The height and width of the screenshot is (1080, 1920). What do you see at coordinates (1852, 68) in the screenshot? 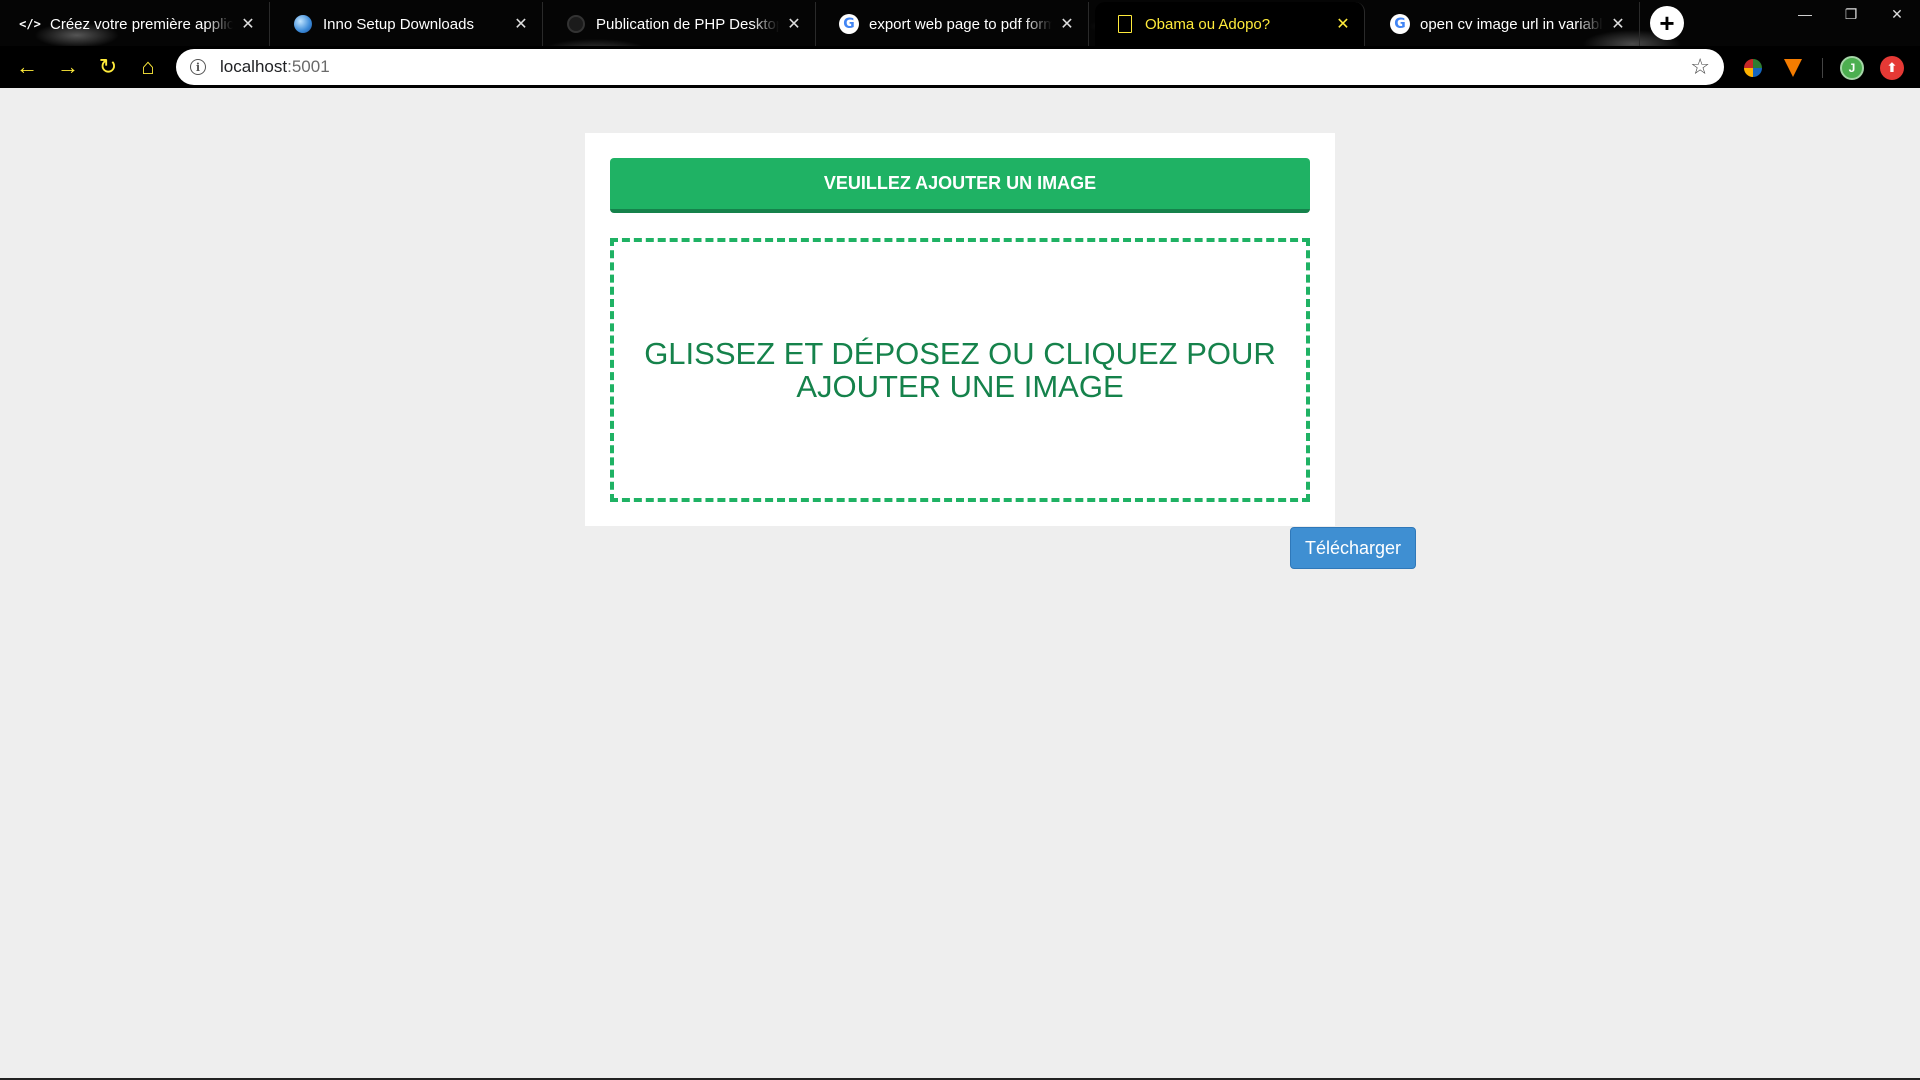
I see `profile-avatar: J` at bounding box center [1852, 68].